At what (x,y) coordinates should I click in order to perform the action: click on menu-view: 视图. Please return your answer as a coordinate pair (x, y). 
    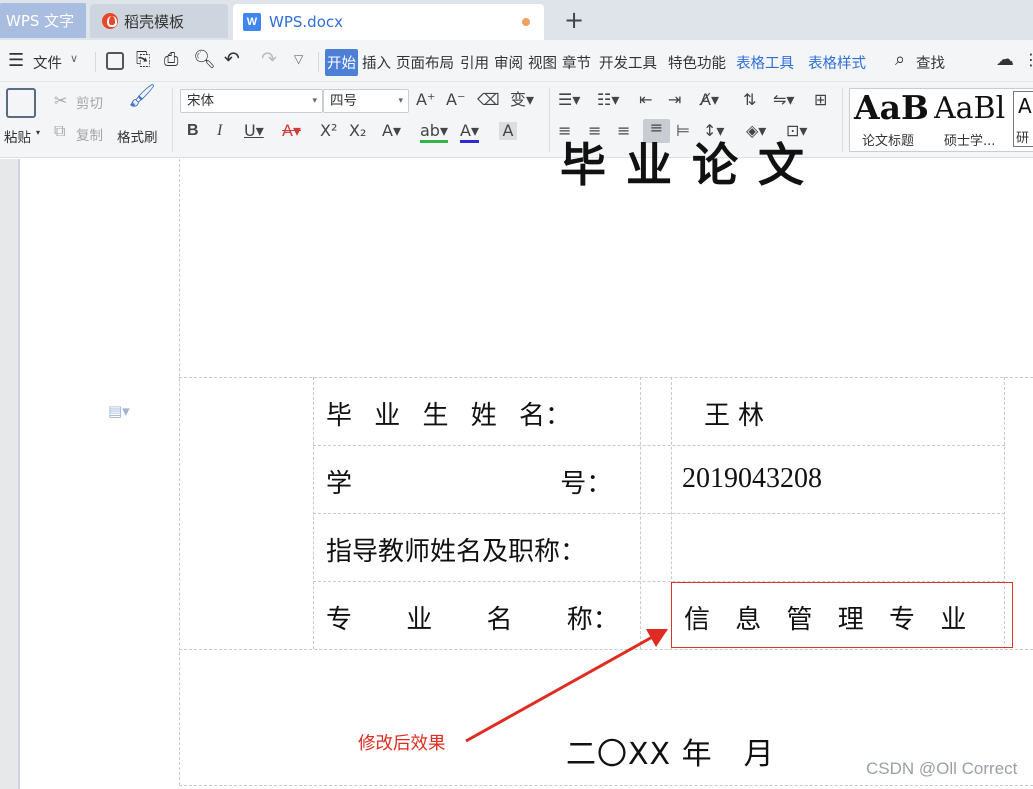
    Looking at the image, I should click on (542, 62).